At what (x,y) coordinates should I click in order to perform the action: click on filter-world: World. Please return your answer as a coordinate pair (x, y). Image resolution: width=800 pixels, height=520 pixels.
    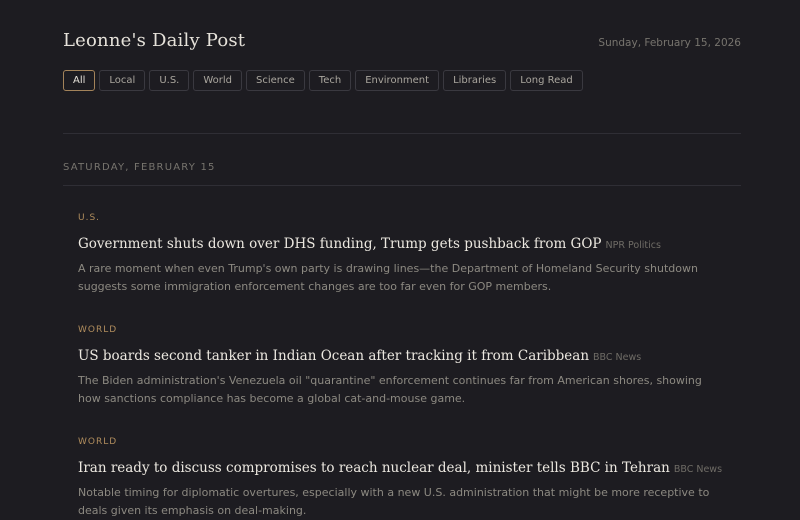
    Looking at the image, I should click on (218, 80).